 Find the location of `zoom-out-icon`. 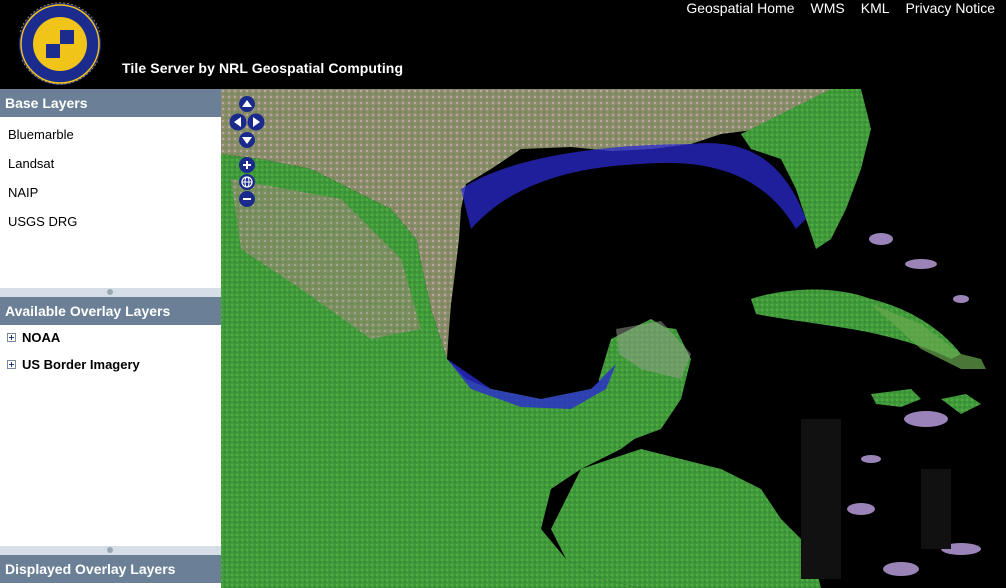

zoom-out-icon is located at coordinates (247, 199).